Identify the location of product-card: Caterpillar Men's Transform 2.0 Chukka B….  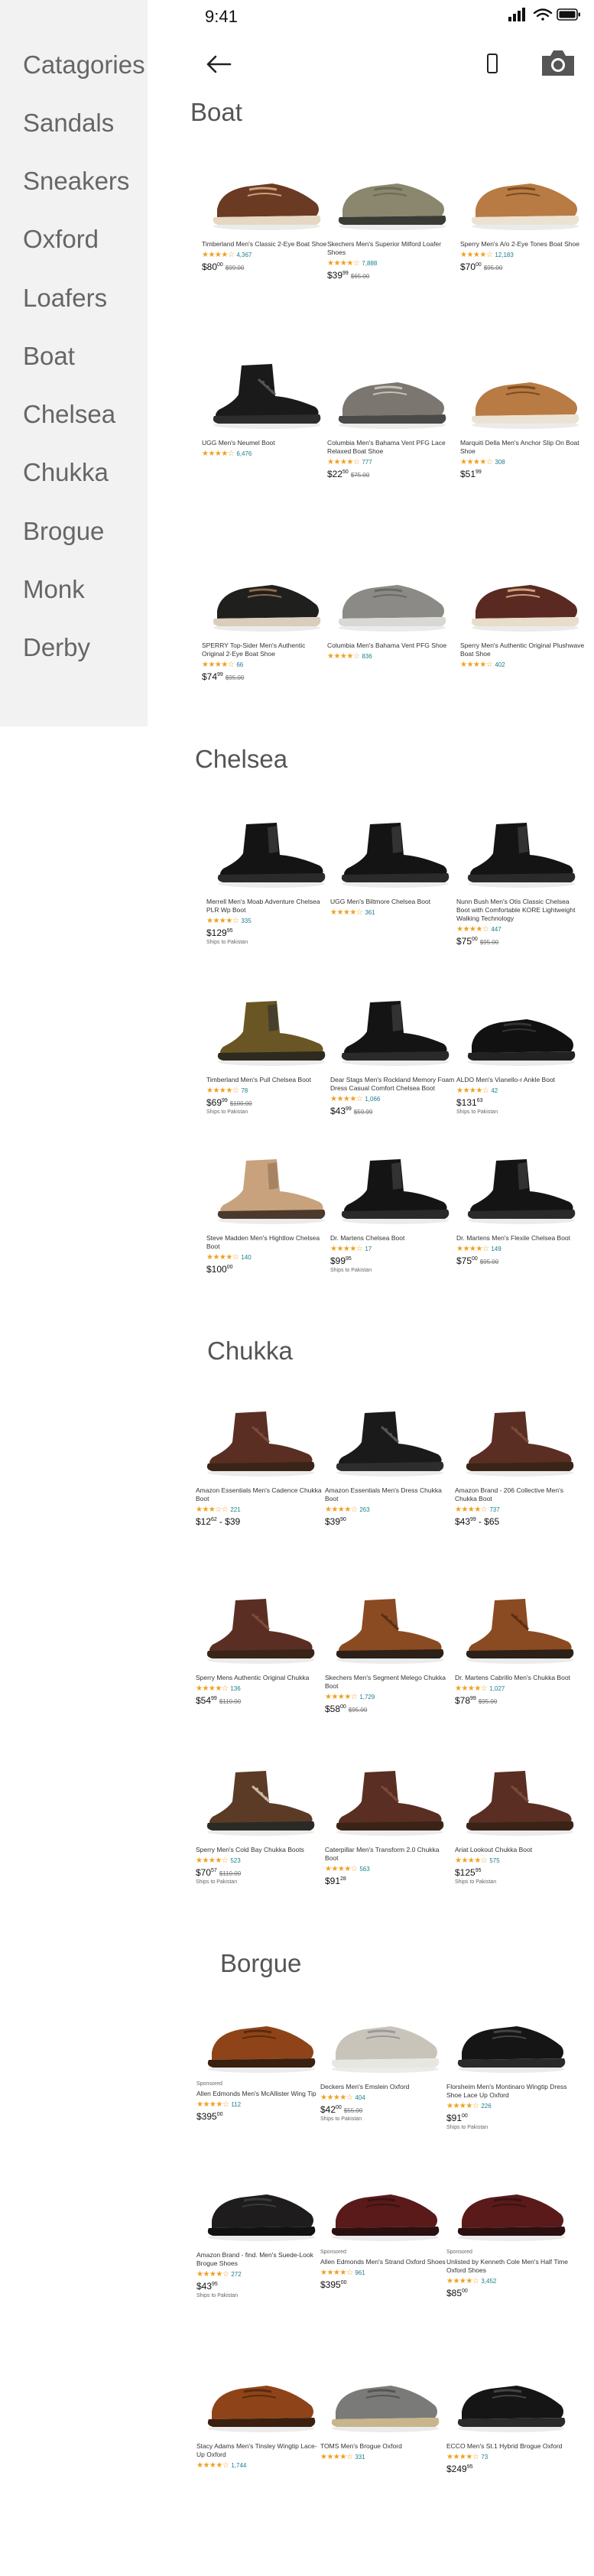
(388, 1823).